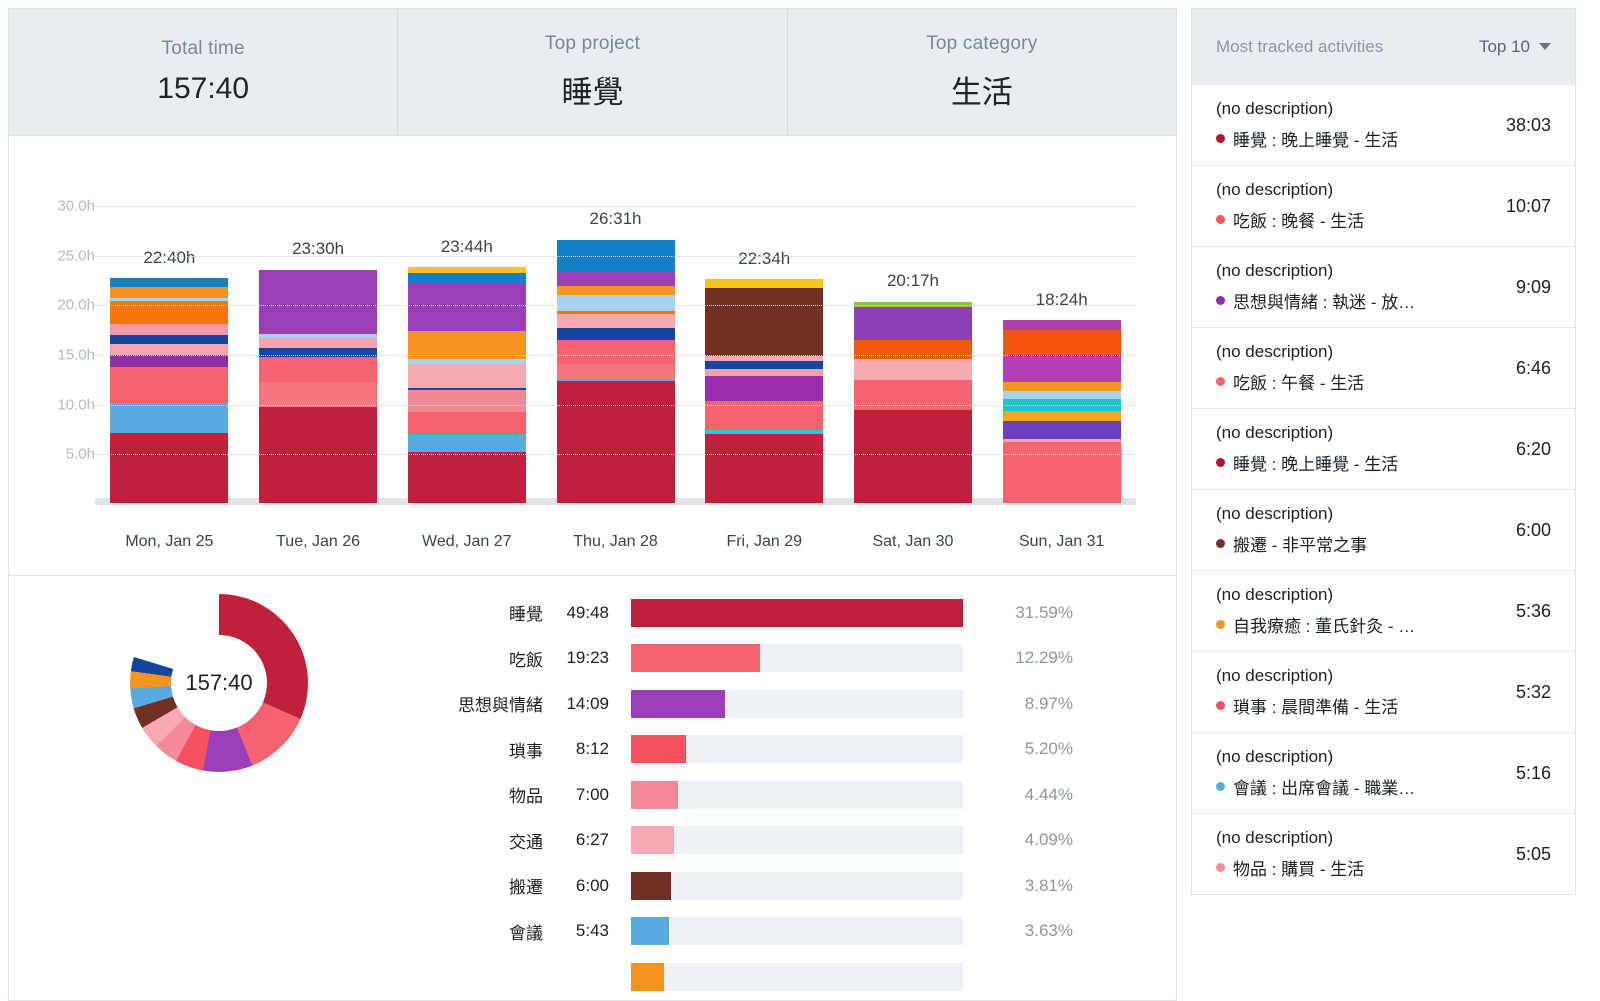 Image resolution: width=1600 pixels, height=1001 pixels. I want to click on chart-x-label: Sat, Jan 30, so click(913, 541).